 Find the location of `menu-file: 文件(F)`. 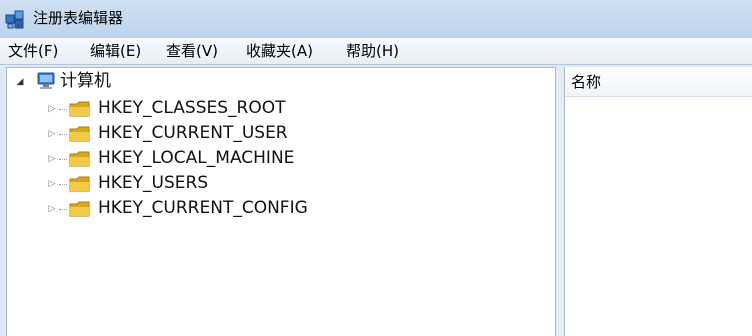

menu-file: 文件(F) is located at coordinates (33, 51).